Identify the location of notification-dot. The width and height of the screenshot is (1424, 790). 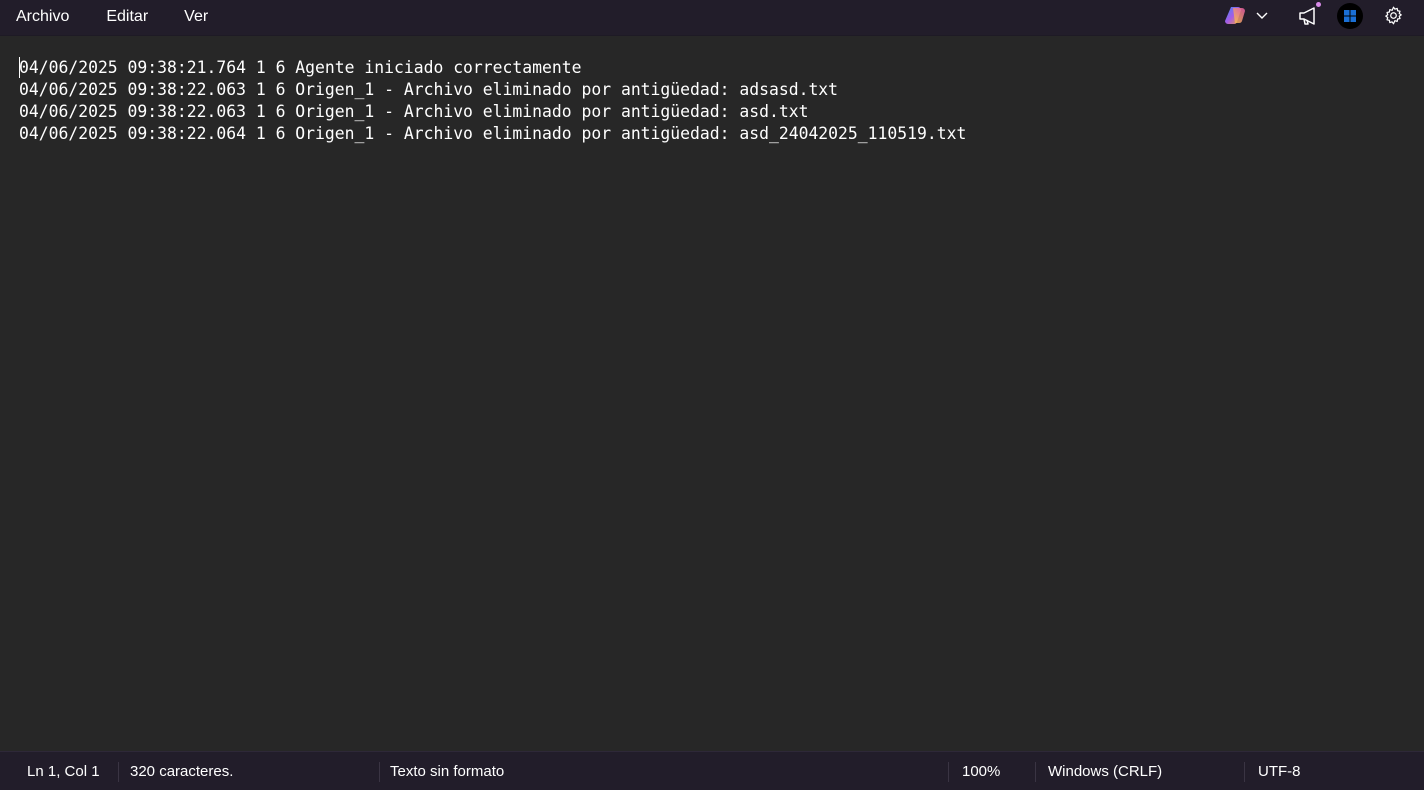
(1318, 4).